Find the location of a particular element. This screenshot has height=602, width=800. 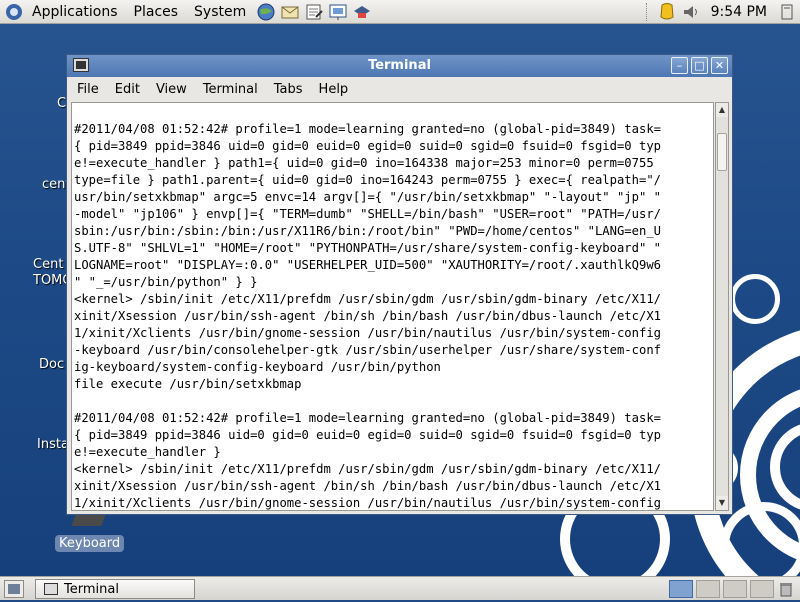

bottom-panel: Terminal is located at coordinates (400, 588).